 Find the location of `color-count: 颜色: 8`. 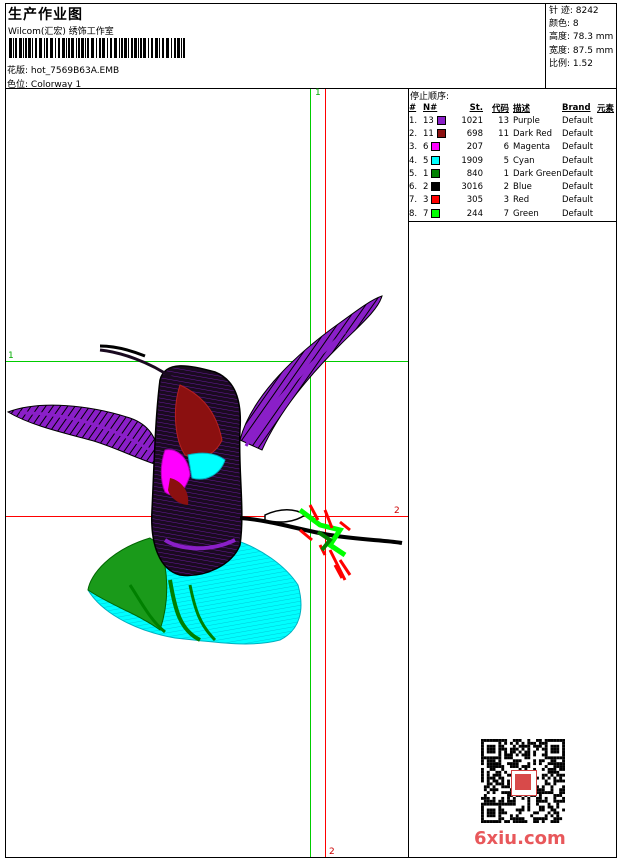

color-count: 颜色: 8 is located at coordinates (564, 24).